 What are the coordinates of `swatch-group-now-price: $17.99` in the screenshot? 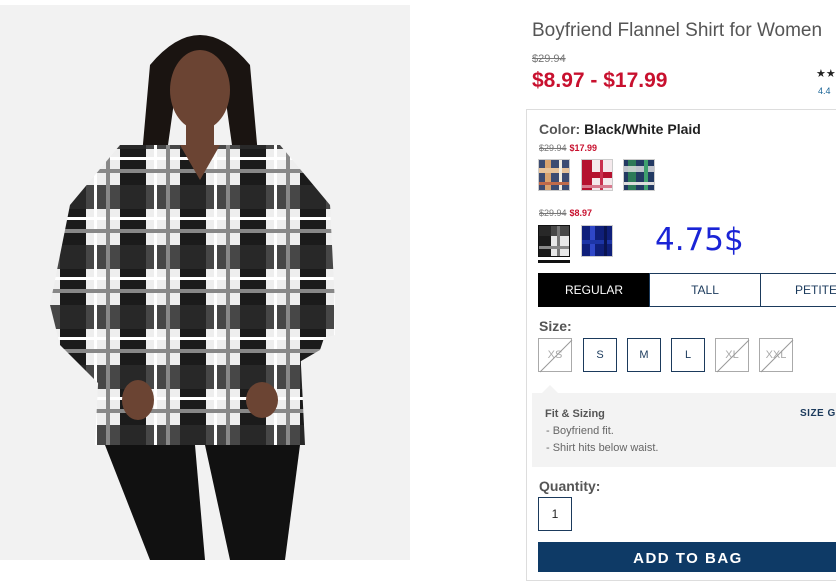 It's located at (583, 148).